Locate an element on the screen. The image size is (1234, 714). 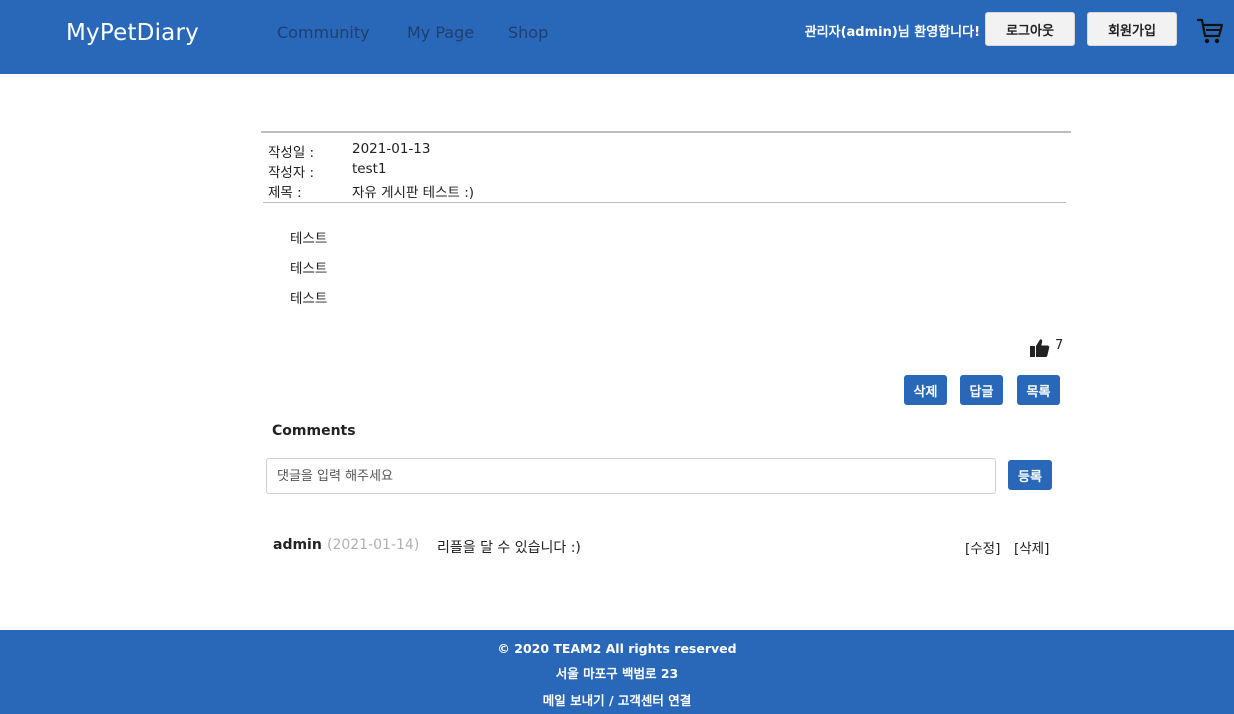
post-date-label: 작성일 : is located at coordinates (291, 153).